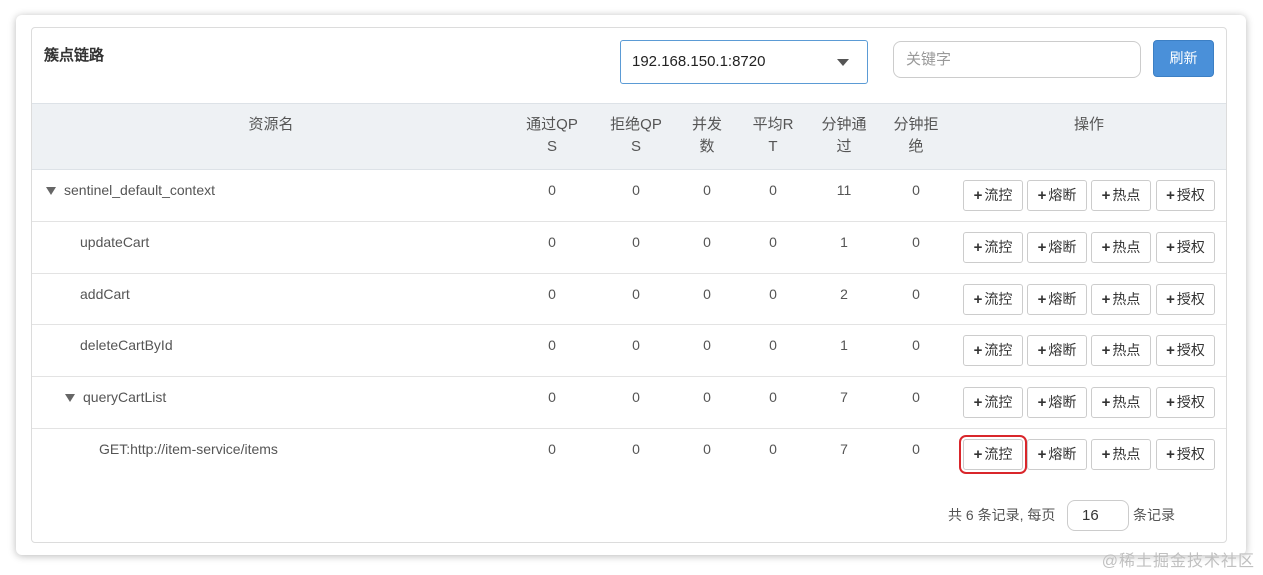 The width and height of the screenshot is (1263, 575). Describe the element at coordinates (552, 135) in the screenshot. I see `header-pass-qps: 通过QP S` at that location.